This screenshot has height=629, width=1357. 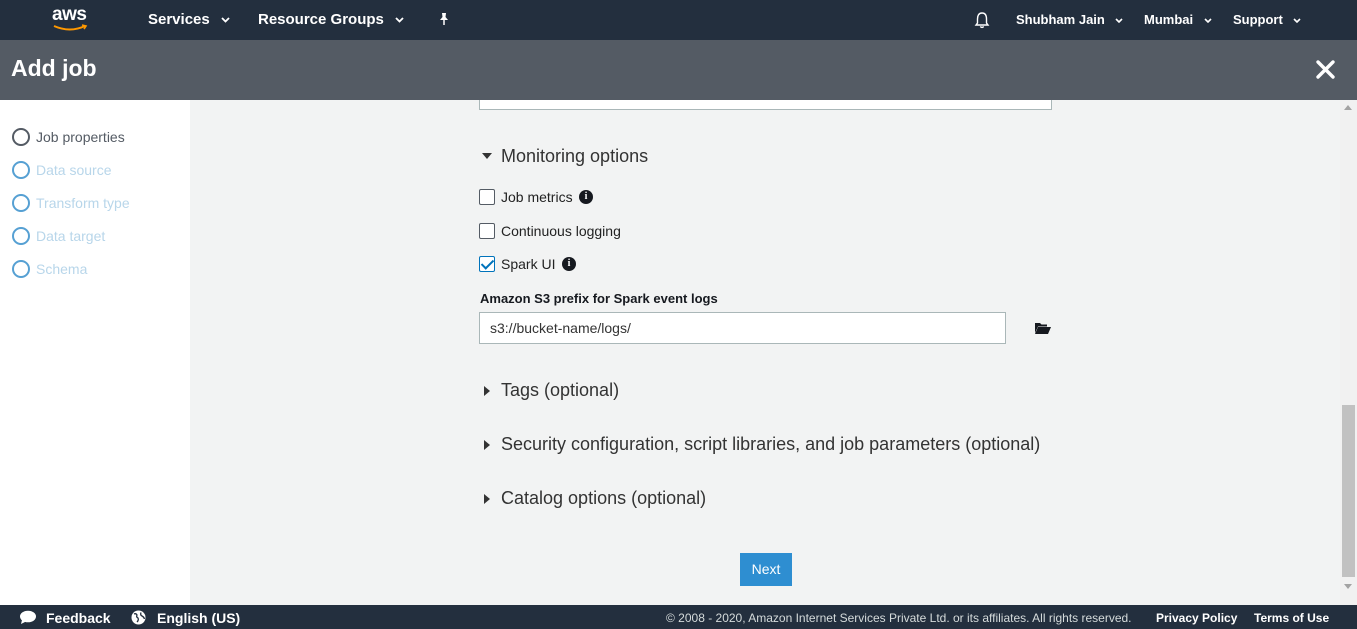 What do you see at coordinates (69, 14) in the screenshot?
I see `aws-logo-text: aws` at bounding box center [69, 14].